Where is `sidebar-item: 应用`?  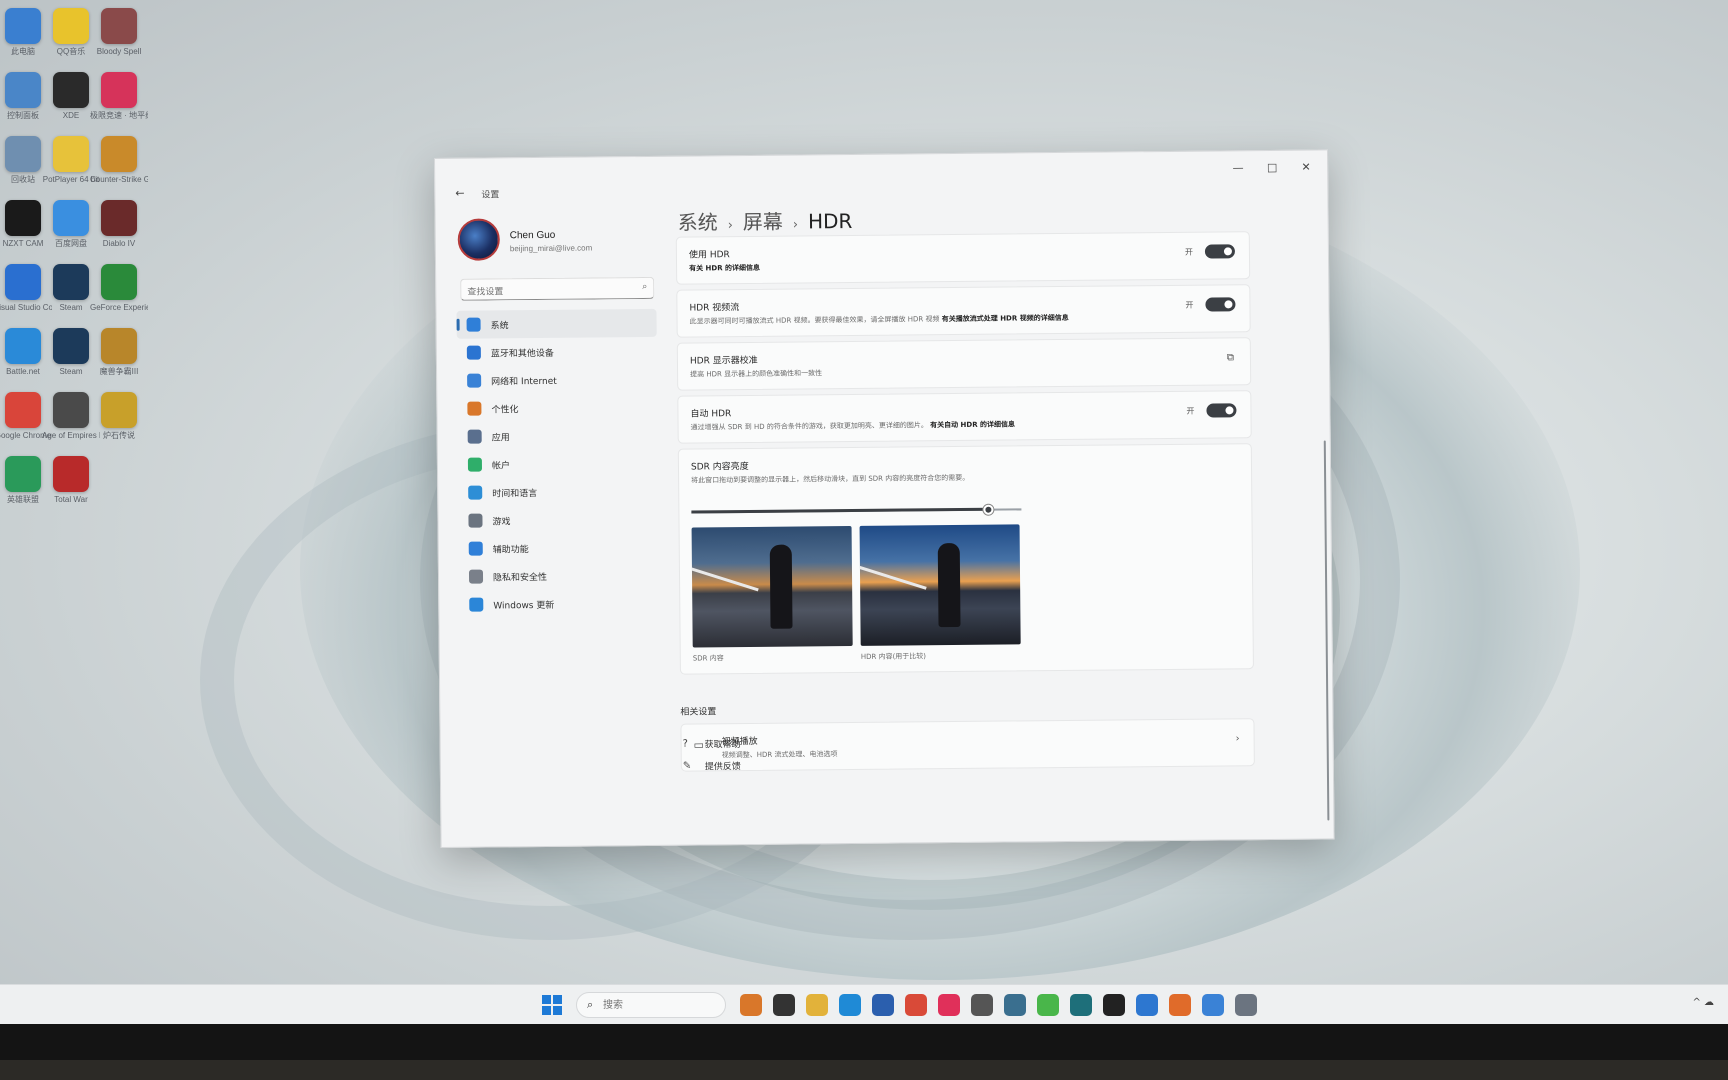
sidebar-item: 应用 is located at coordinates (558, 436).